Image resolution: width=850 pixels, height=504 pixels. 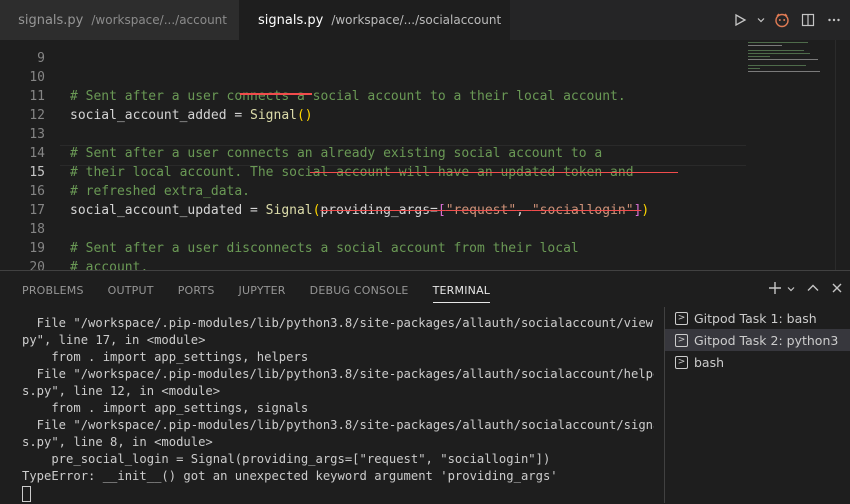 What do you see at coordinates (8, 77) in the screenshot?
I see `code-line: 11 social_account_added = Signal()` at bounding box center [8, 77].